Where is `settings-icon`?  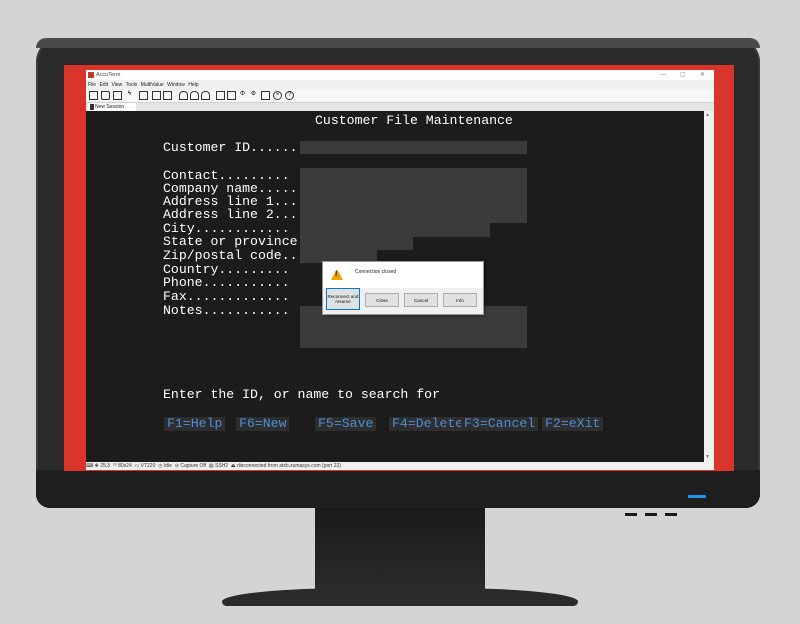
settings-icon is located at coordinates (231, 95).